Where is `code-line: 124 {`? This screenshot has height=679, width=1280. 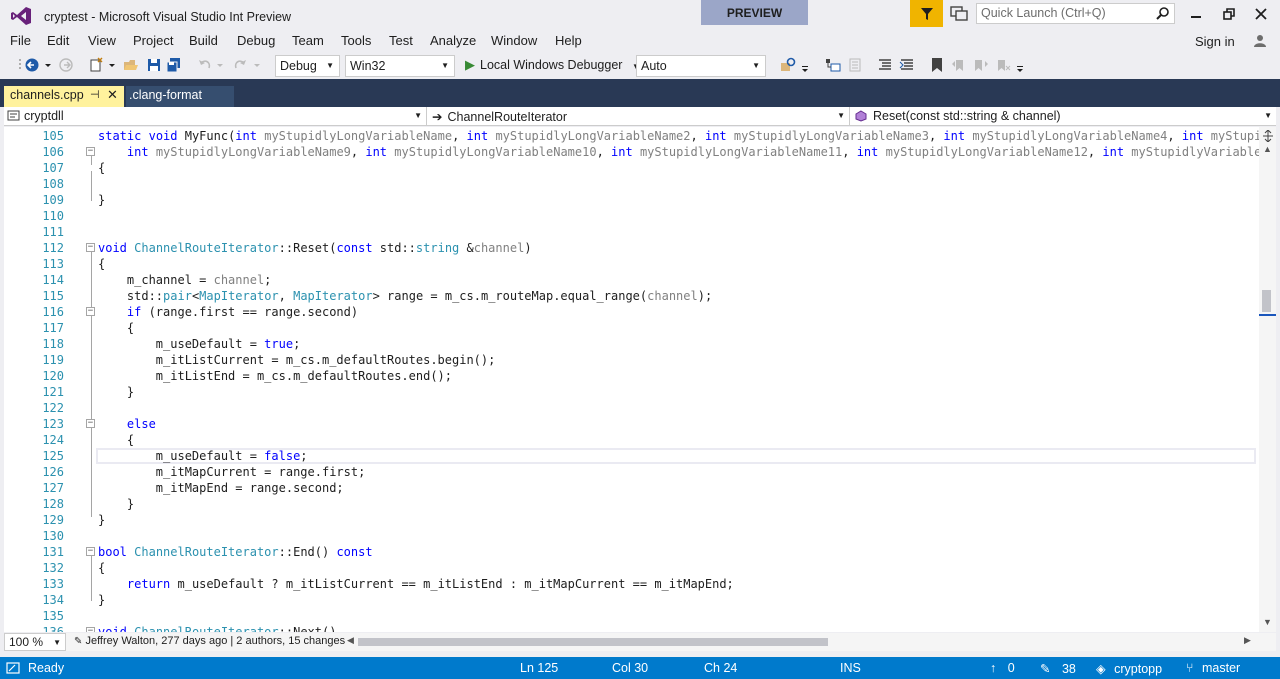 code-line: 124 { is located at coordinates (631, 440).